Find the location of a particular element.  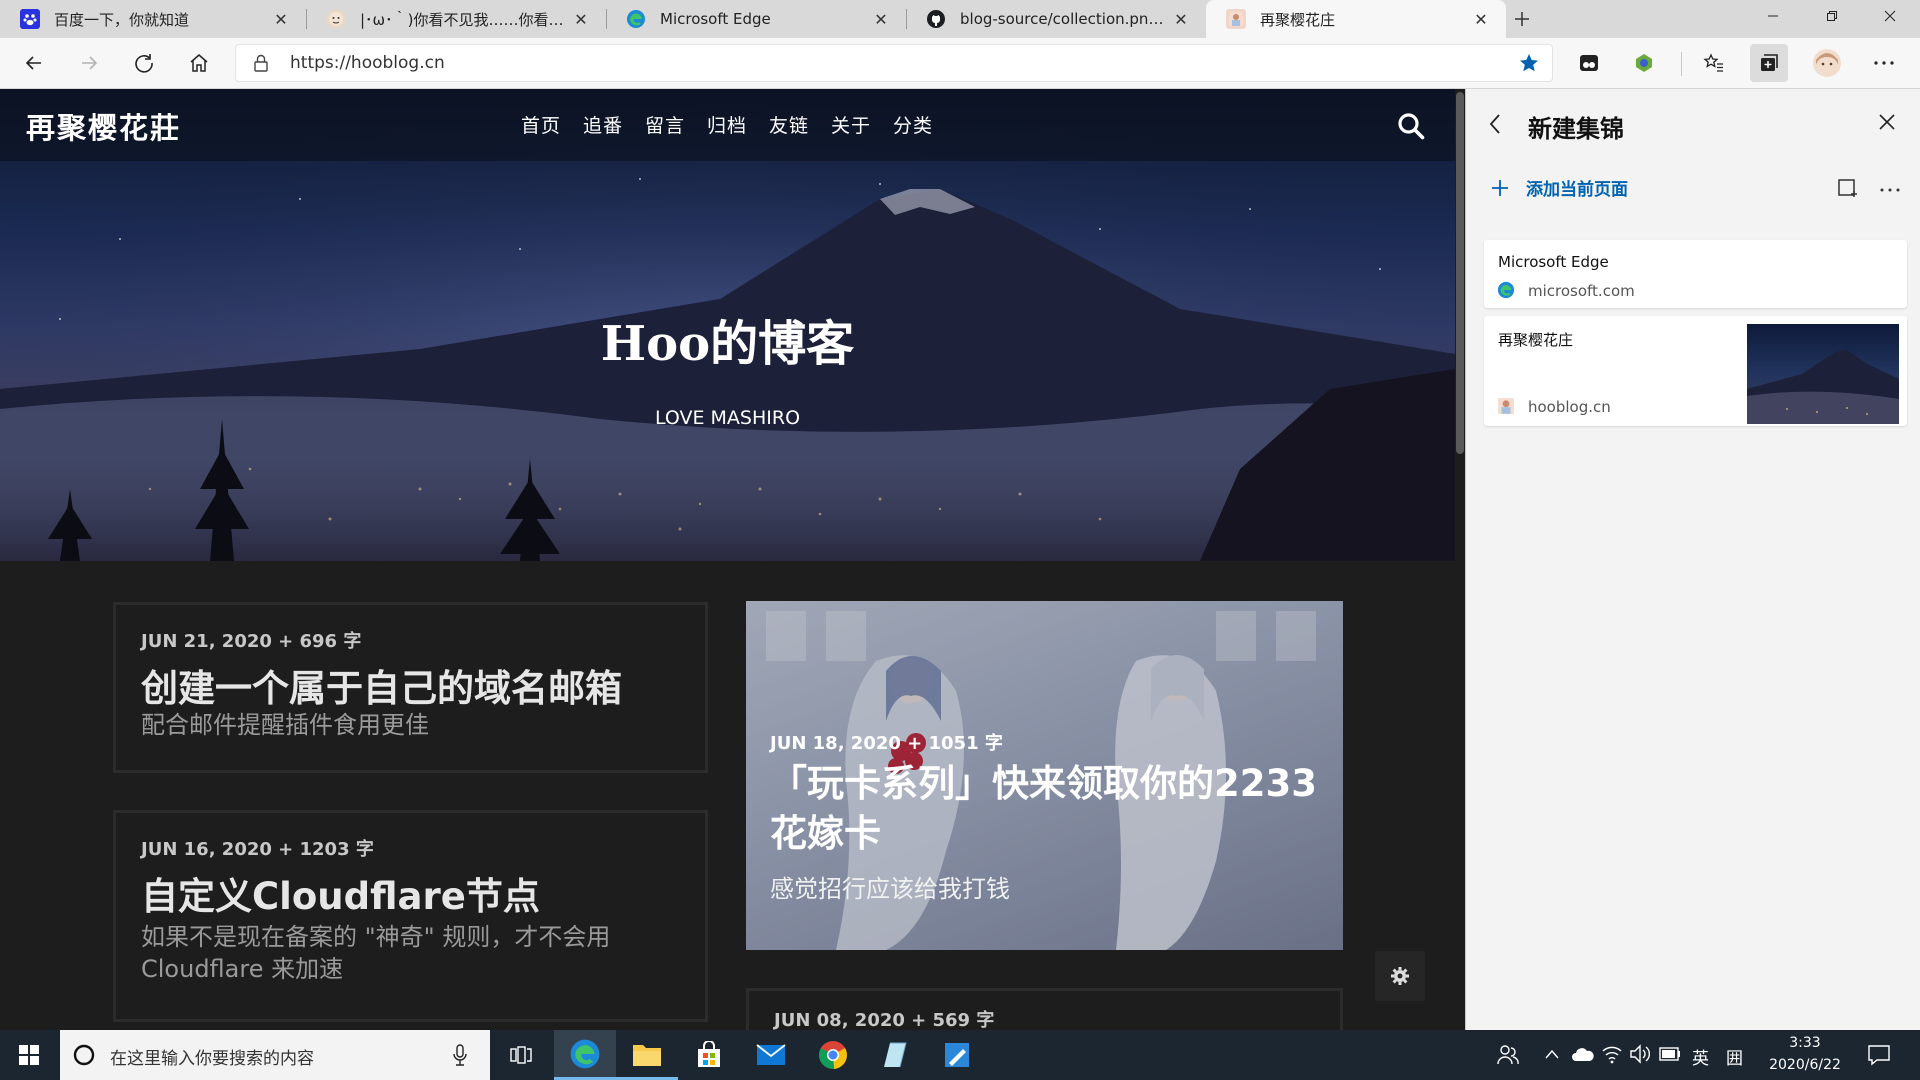

edge-icon is located at coordinates (1506, 290).